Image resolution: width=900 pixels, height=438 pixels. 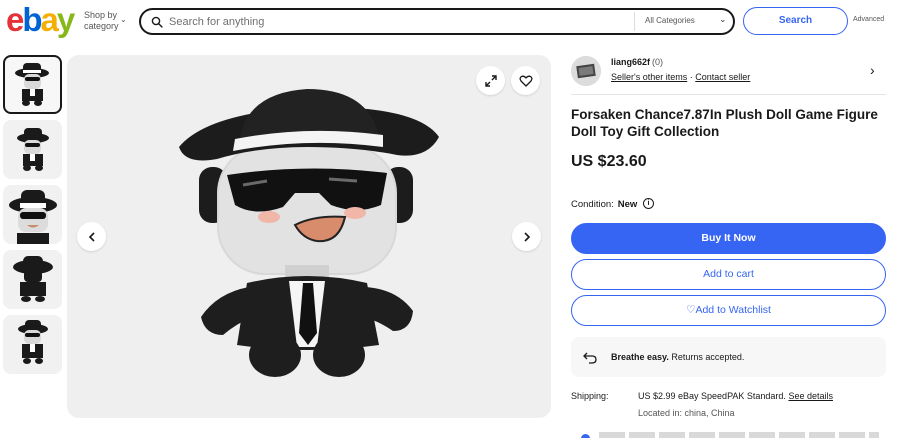 What do you see at coordinates (722, 77) in the screenshot?
I see `contact-seller-link: Contact seller` at bounding box center [722, 77].